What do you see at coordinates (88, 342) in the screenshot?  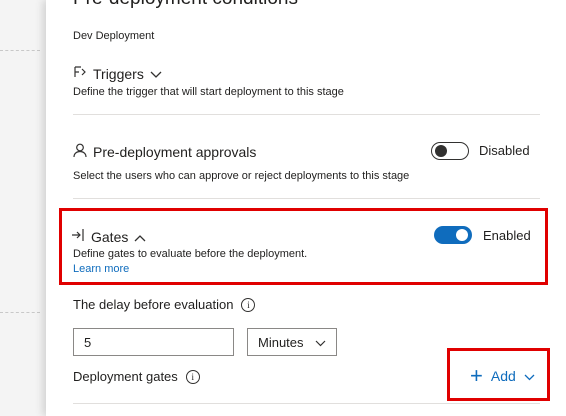 I see `delay-value: 5` at bounding box center [88, 342].